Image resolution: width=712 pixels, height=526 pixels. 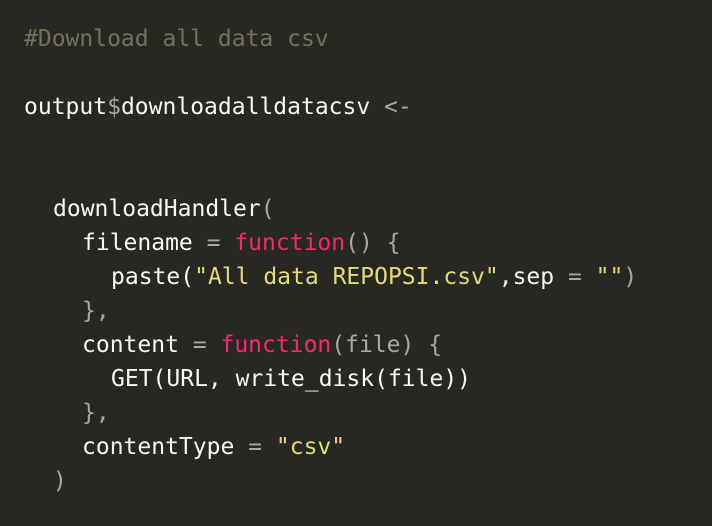 What do you see at coordinates (130, 345) in the screenshot?
I see `argument-token: content` at bounding box center [130, 345].